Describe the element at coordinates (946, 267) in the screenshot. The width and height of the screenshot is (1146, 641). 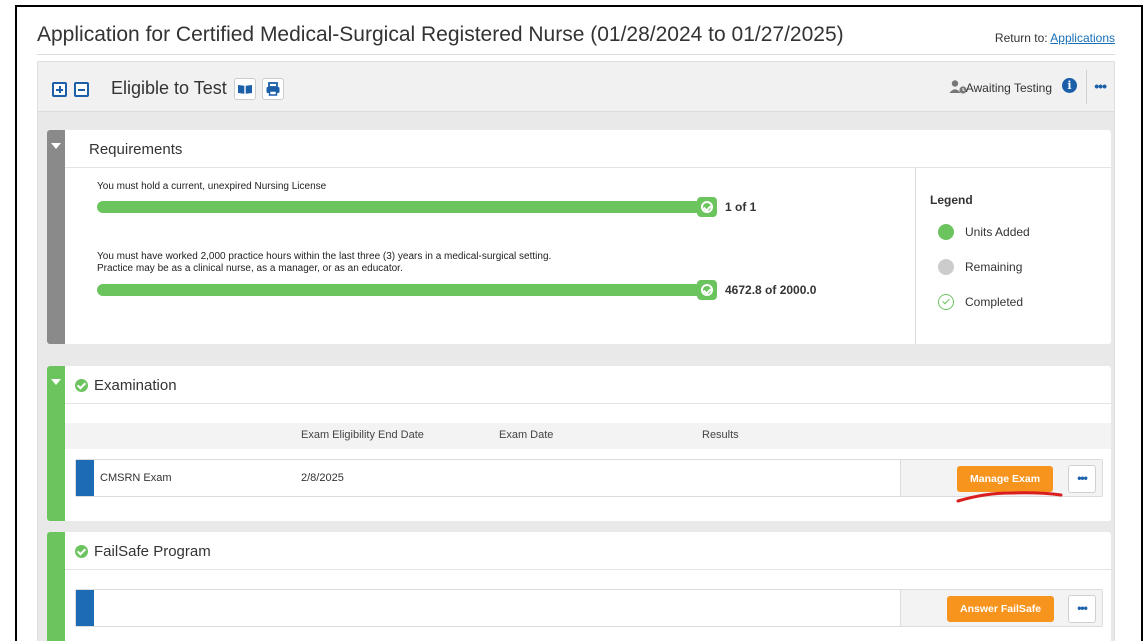
I see `gray-dot-icon` at that location.